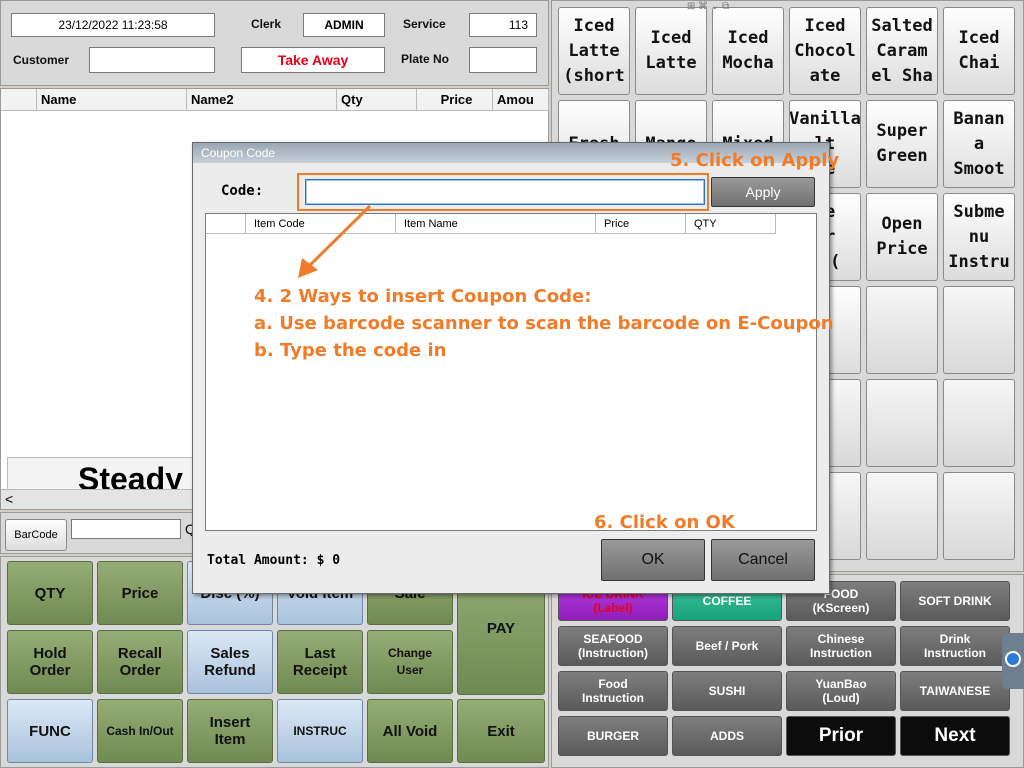 The height and width of the screenshot is (768, 1024). I want to click on arrow-line, so click(337, 238).